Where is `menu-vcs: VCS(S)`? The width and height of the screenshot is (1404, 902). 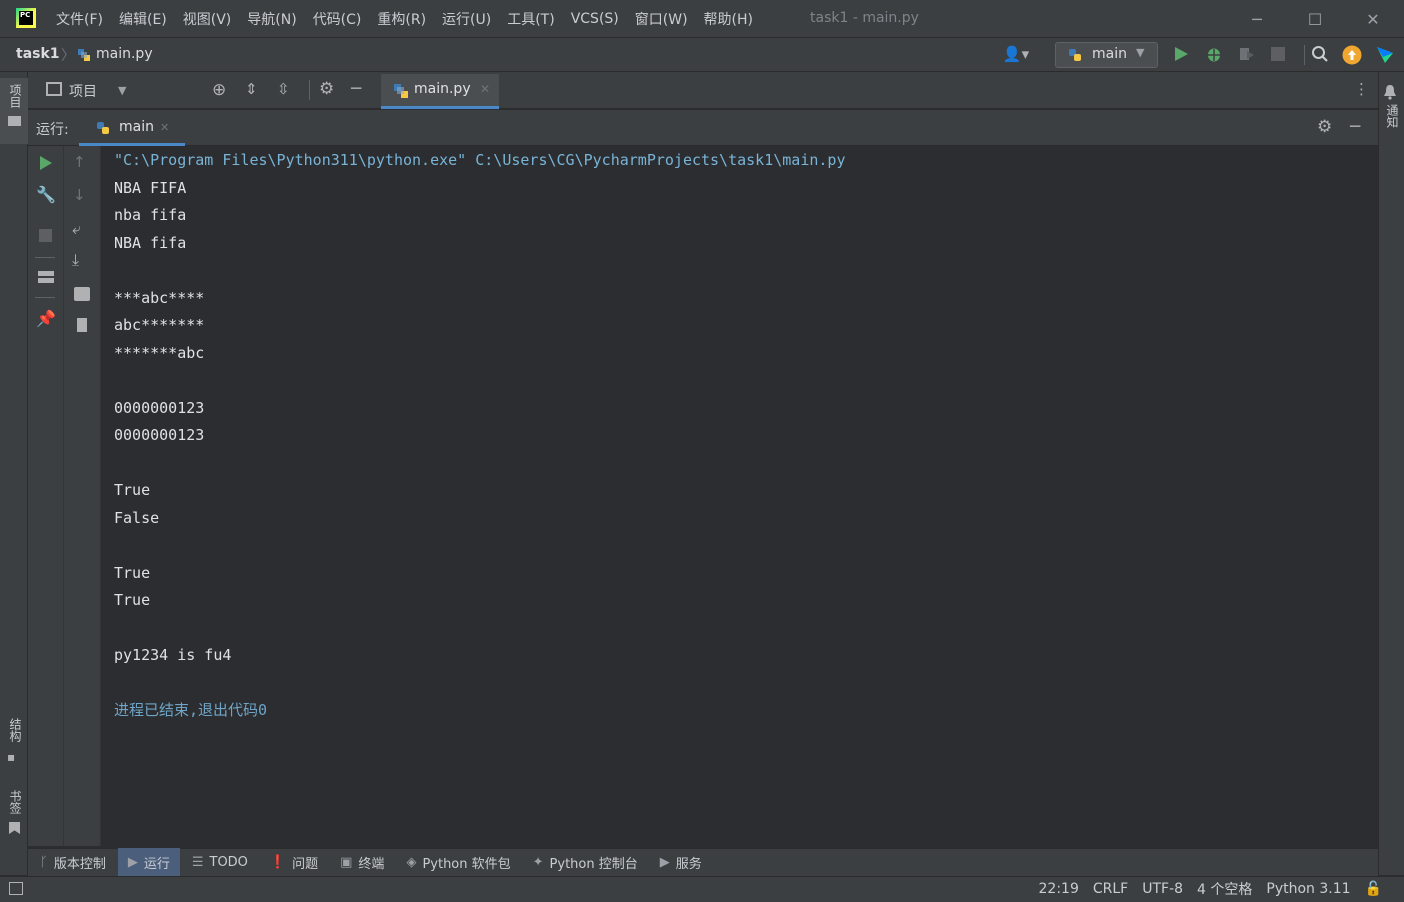 menu-vcs: VCS(S) is located at coordinates (595, 19).